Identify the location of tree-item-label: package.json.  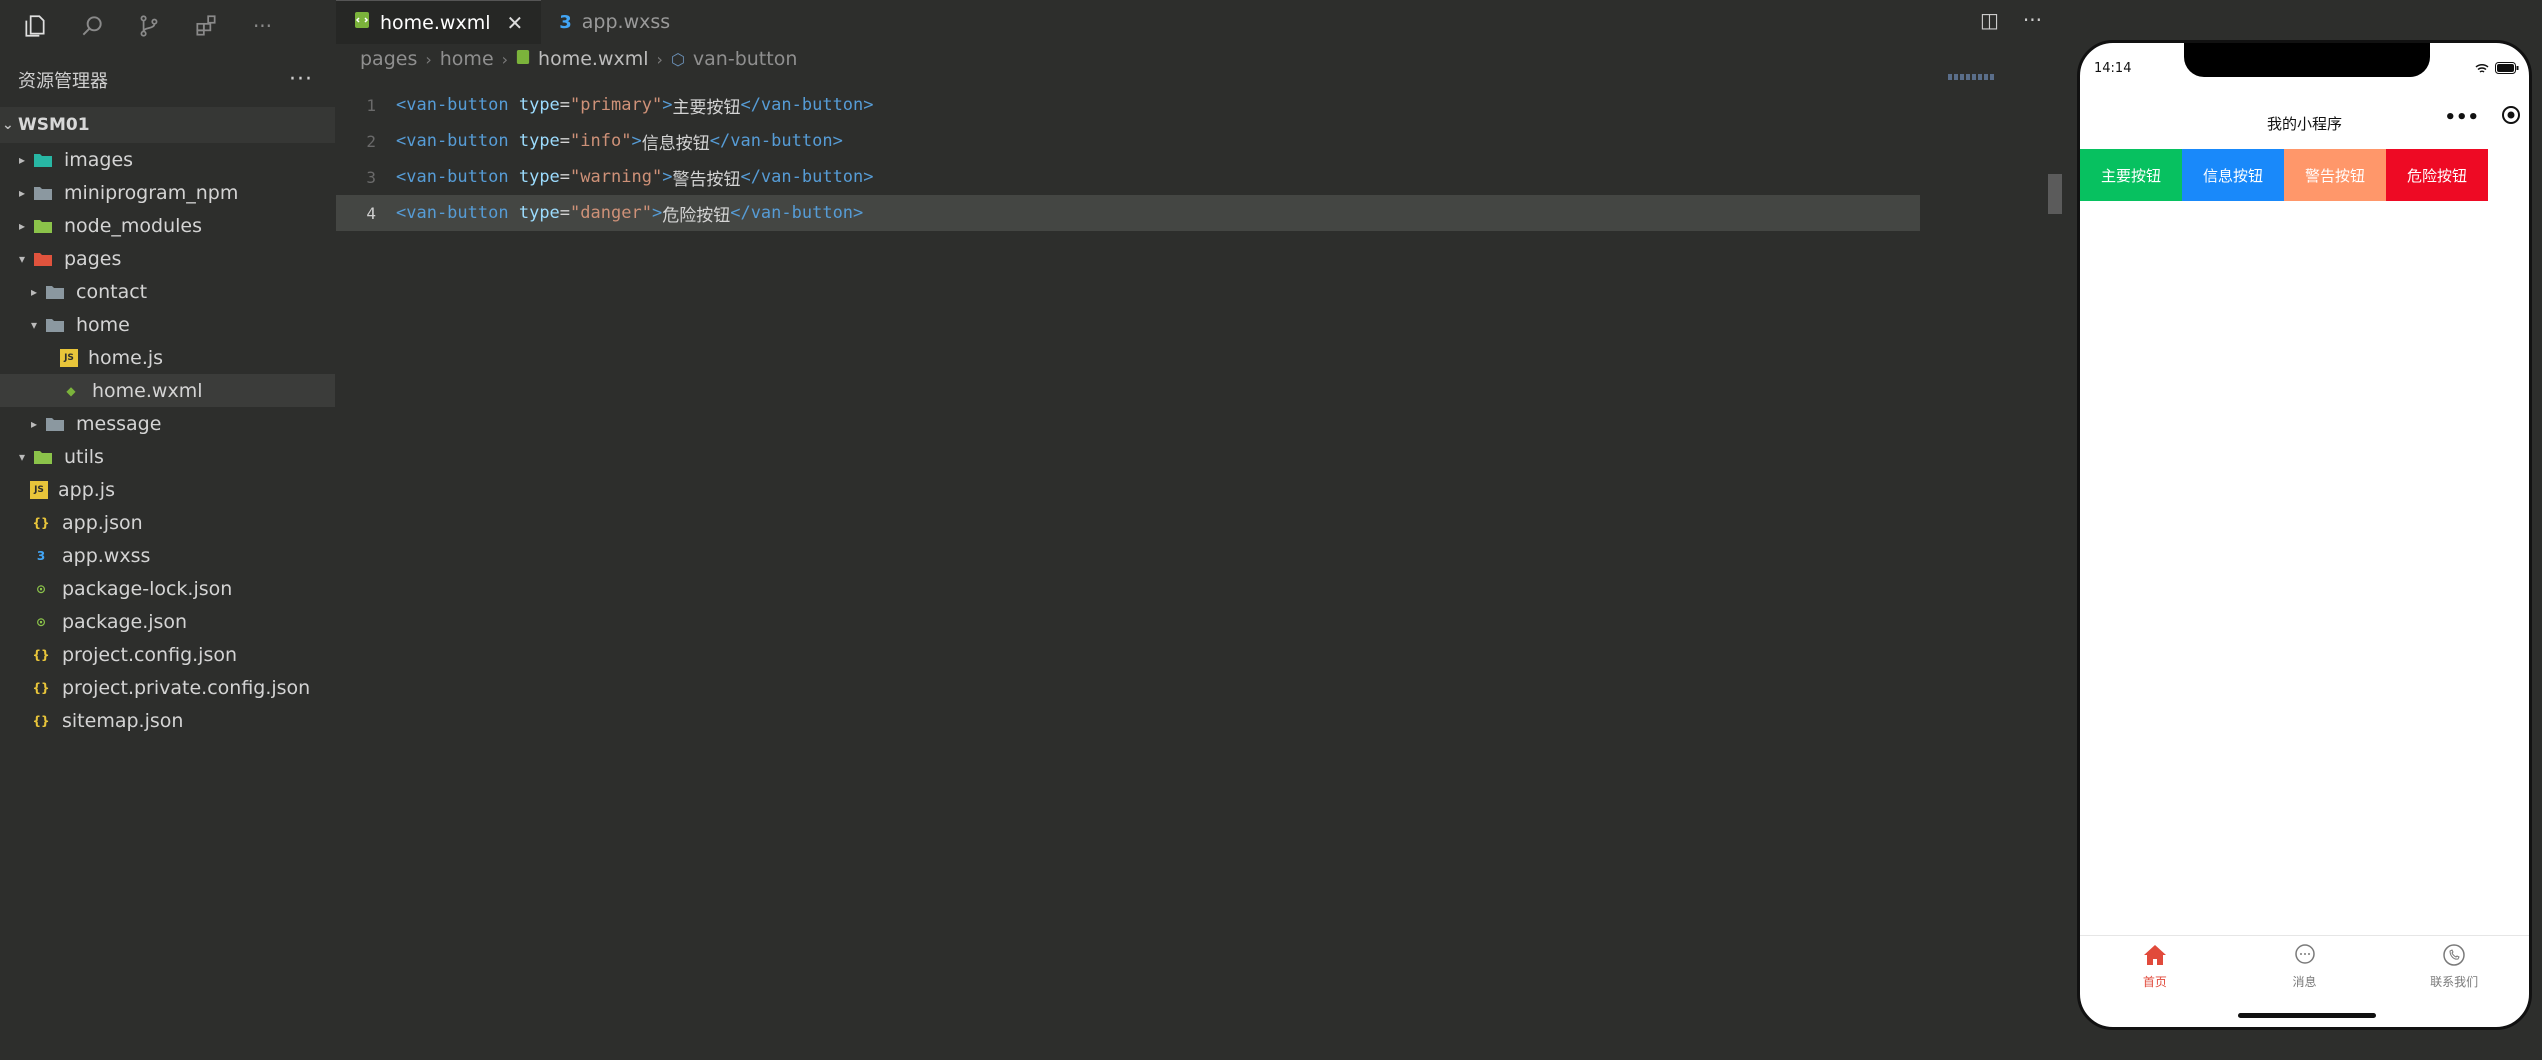
(125, 621).